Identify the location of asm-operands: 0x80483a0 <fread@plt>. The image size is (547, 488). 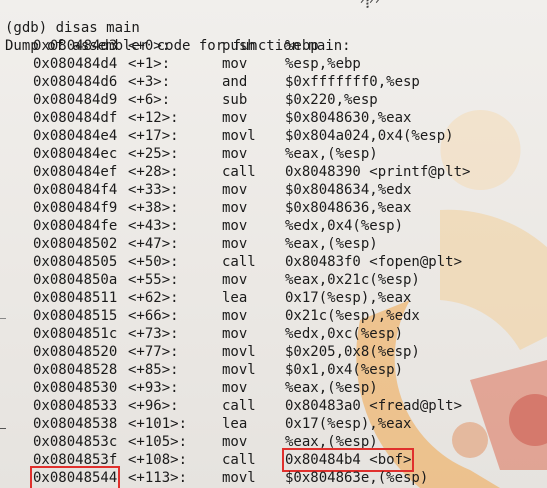
(374, 406).